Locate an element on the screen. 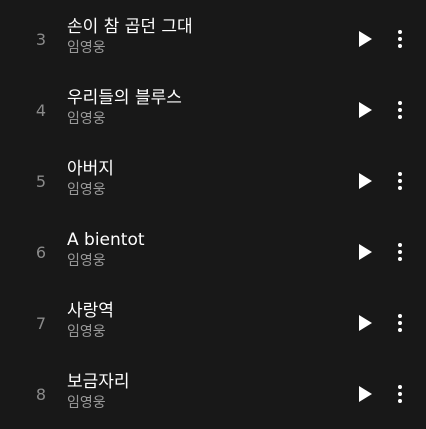  track-number: 7 is located at coordinates (41, 323).